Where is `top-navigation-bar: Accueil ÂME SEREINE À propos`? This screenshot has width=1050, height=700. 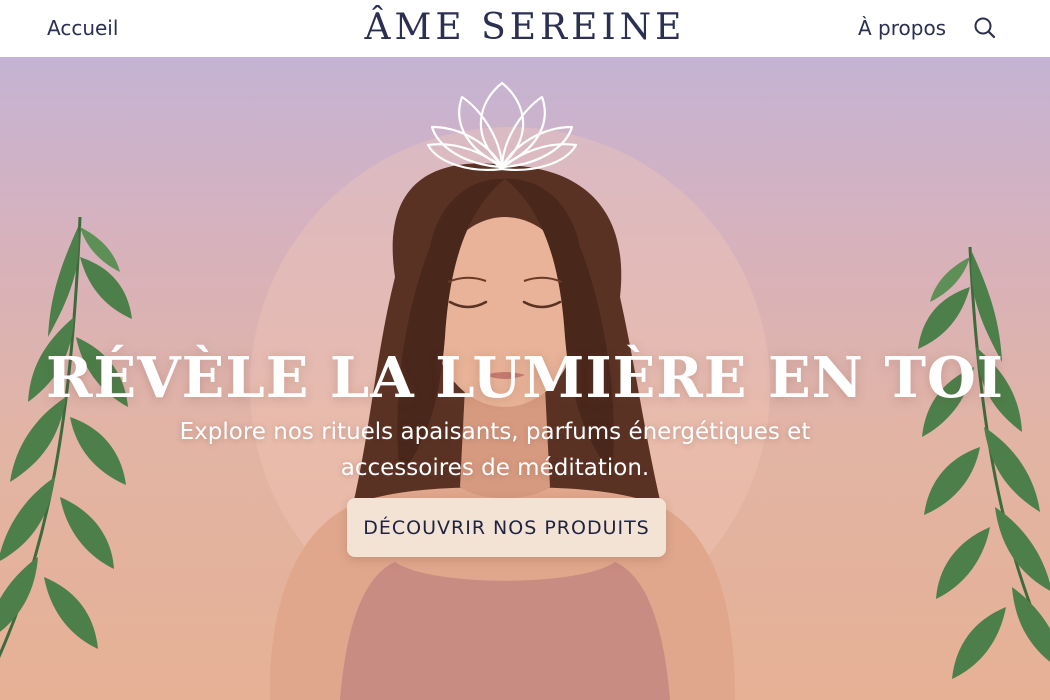
top-navigation-bar: Accueil ÂME SEREINE À propos is located at coordinates (525, 28).